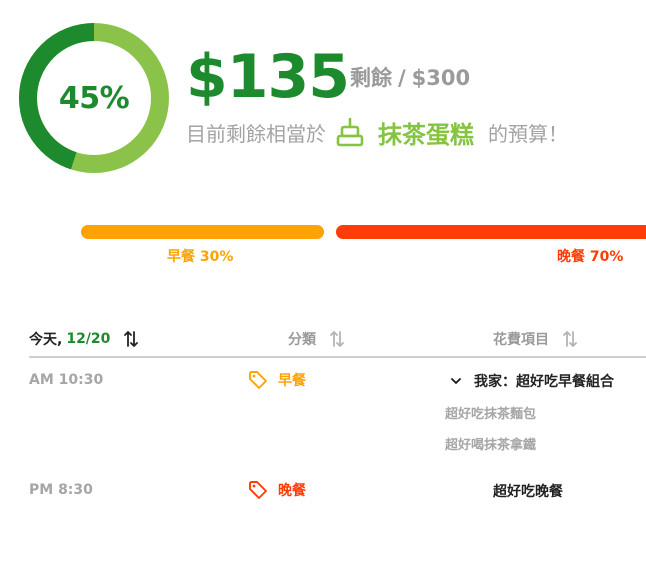  I want to click on date-sort-header: 今天, 12/20, so click(84, 339).